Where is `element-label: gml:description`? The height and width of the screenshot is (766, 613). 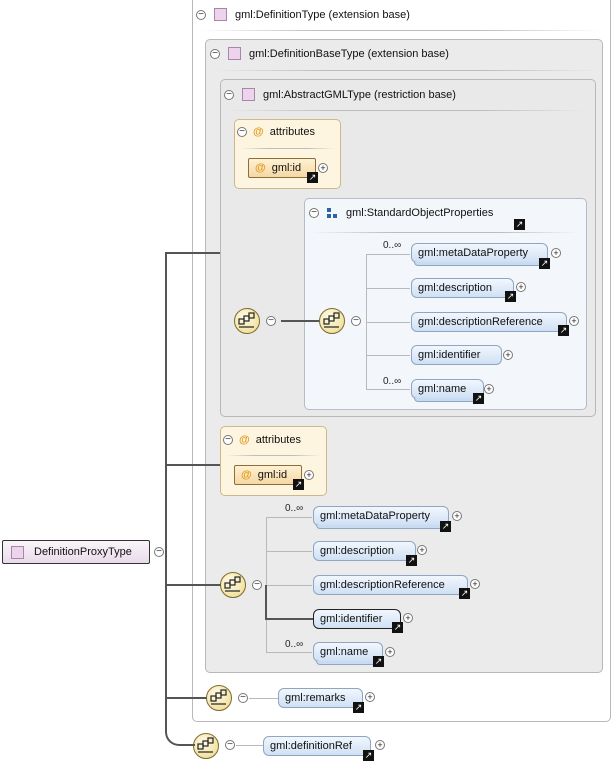 element-label: gml:description is located at coordinates (357, 551).